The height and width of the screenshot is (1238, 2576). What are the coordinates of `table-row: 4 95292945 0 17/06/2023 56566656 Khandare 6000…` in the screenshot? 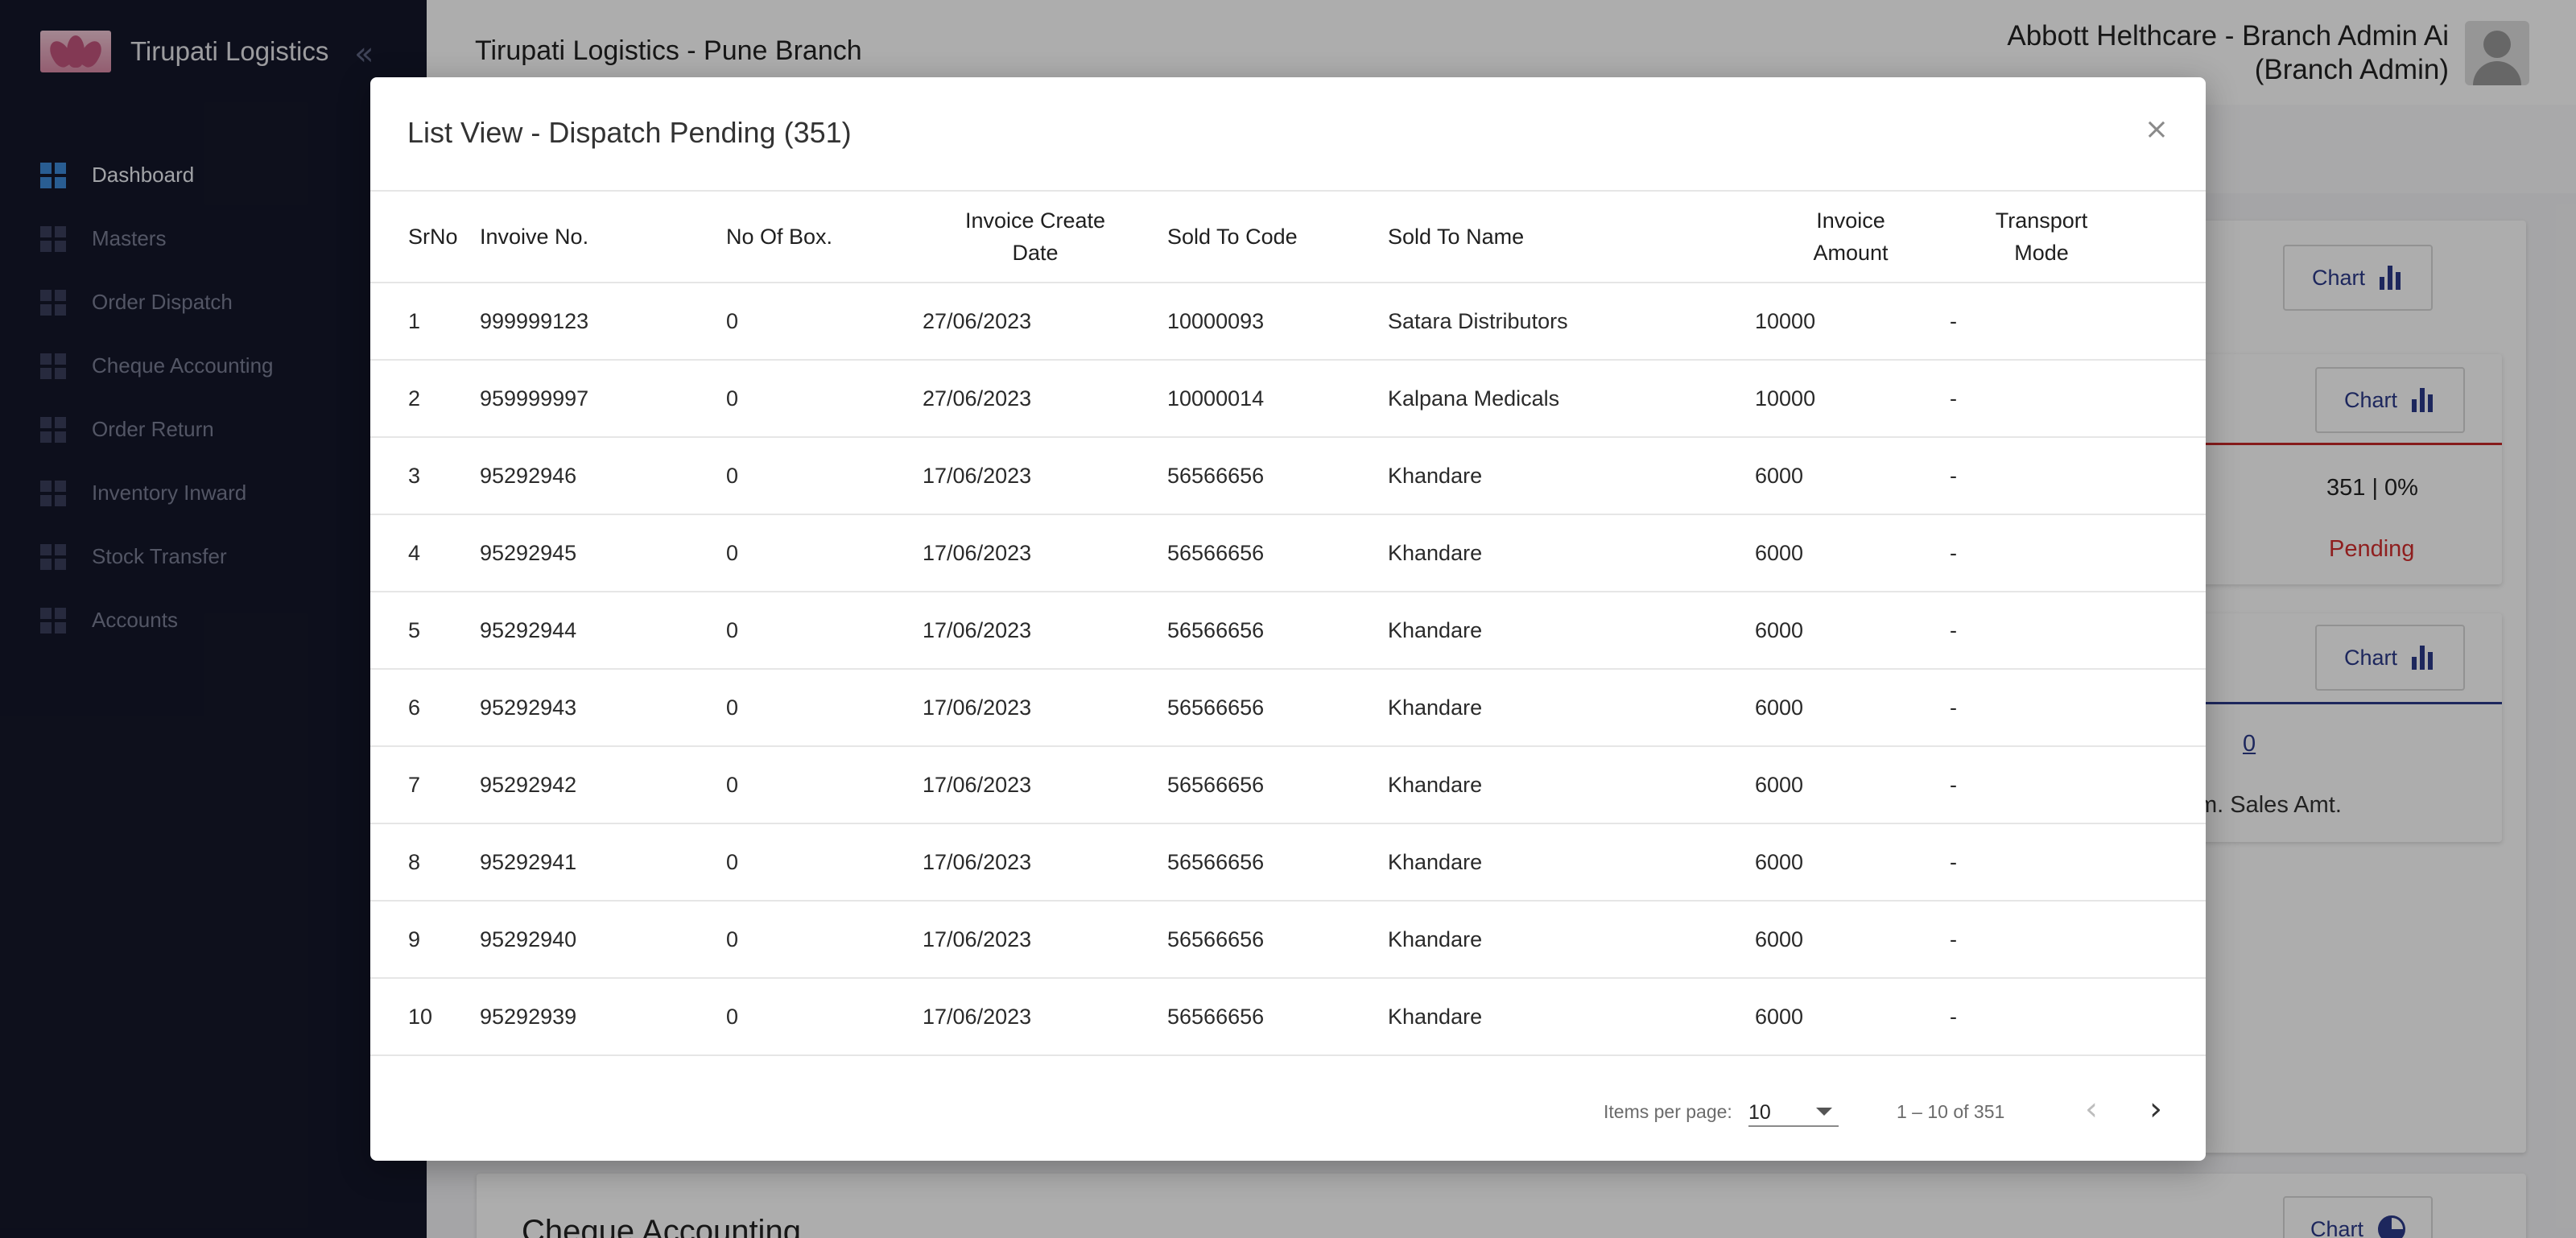 It's located at (1288, 553).